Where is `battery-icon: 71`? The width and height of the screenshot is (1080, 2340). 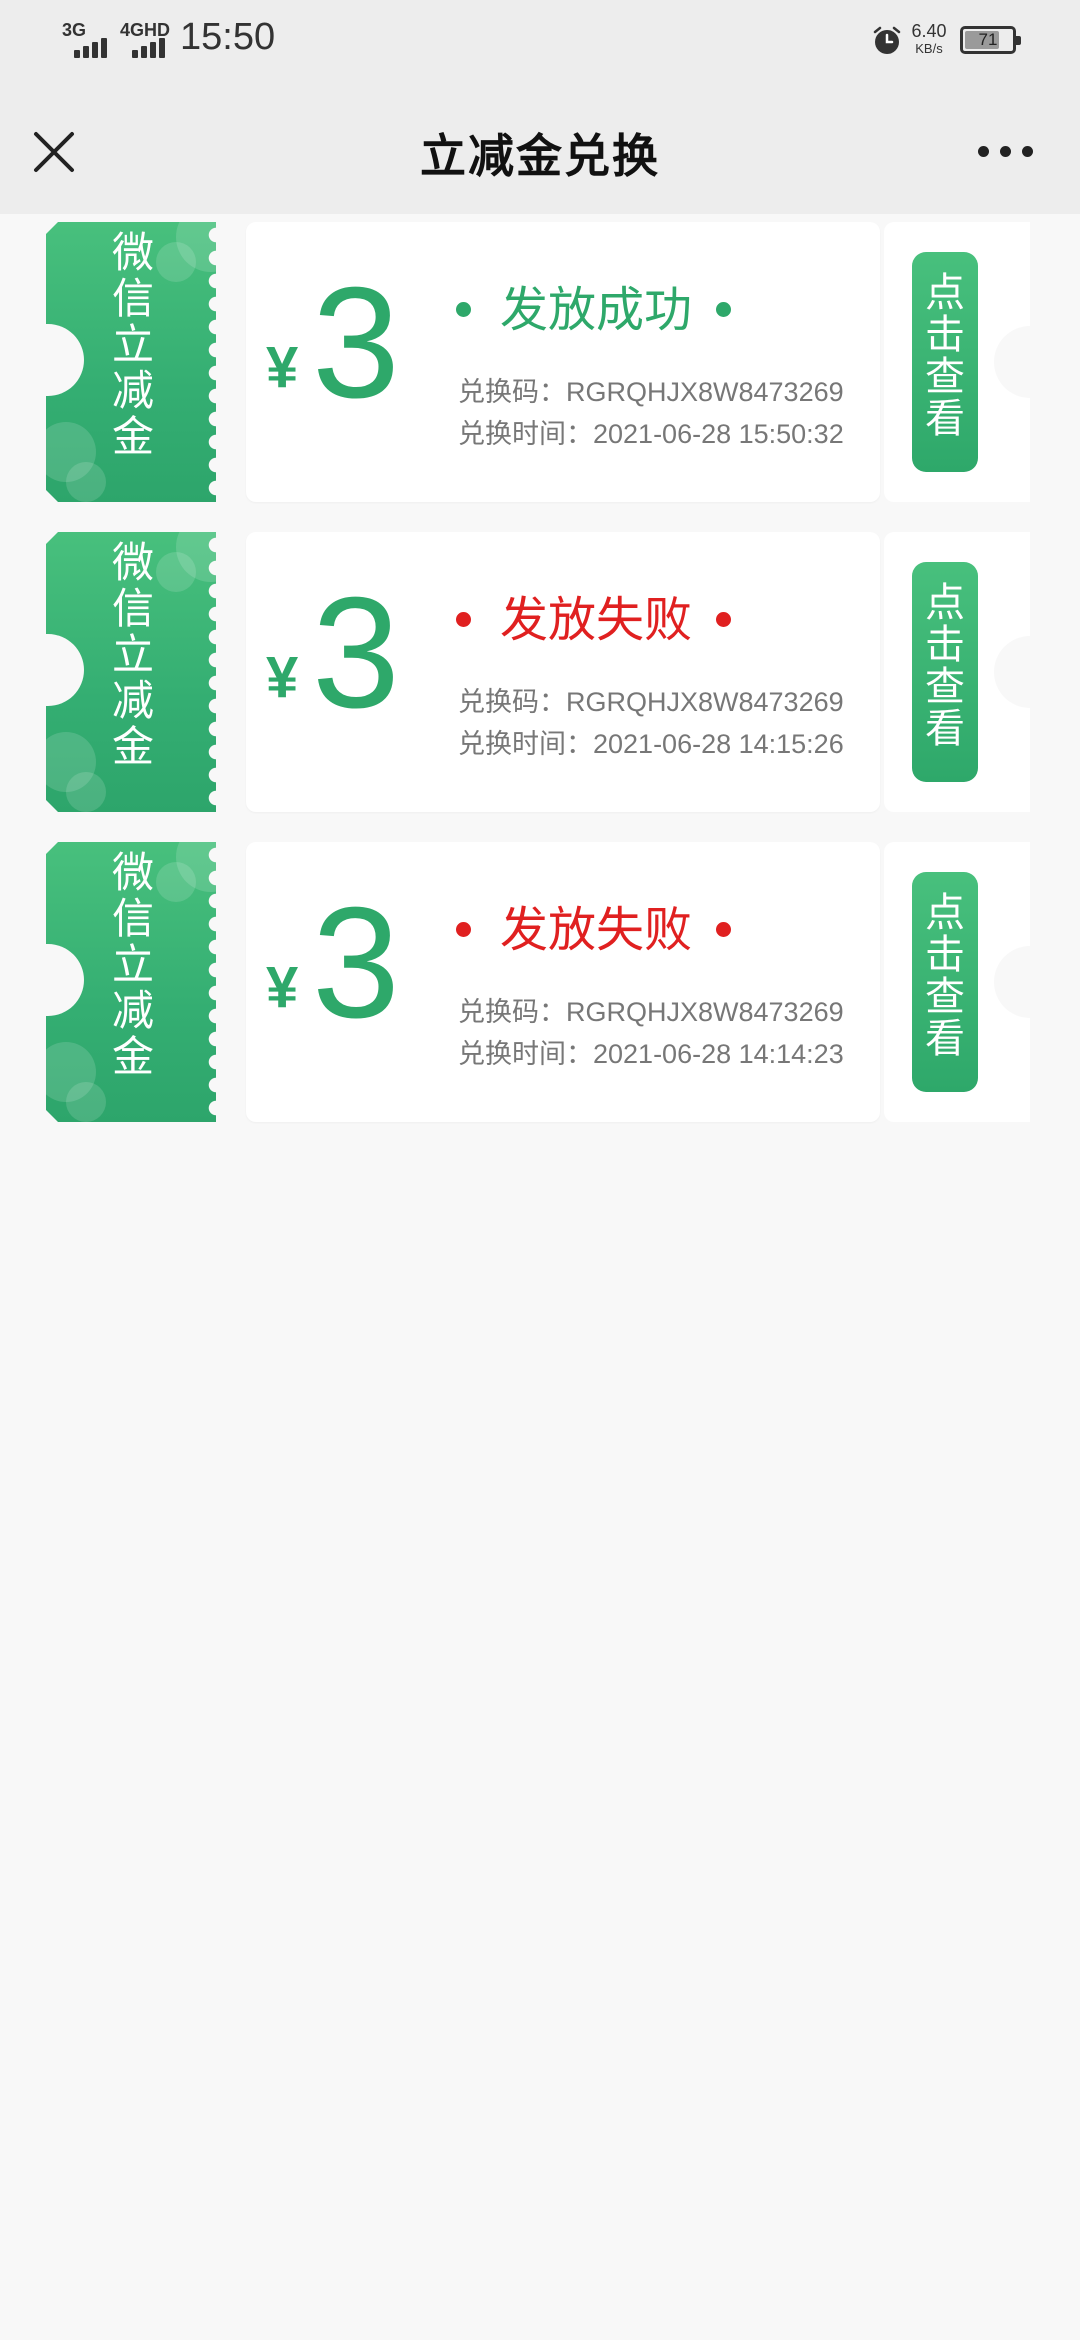 battery-icon: 71 is located at coordinates (990, 40).